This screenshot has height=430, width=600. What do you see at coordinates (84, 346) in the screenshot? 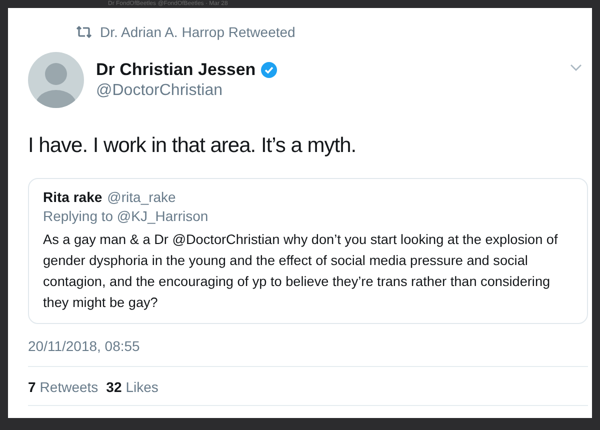
I see `timestamp: 20/11/2018, 08:55` at bounding box center [84, 346].